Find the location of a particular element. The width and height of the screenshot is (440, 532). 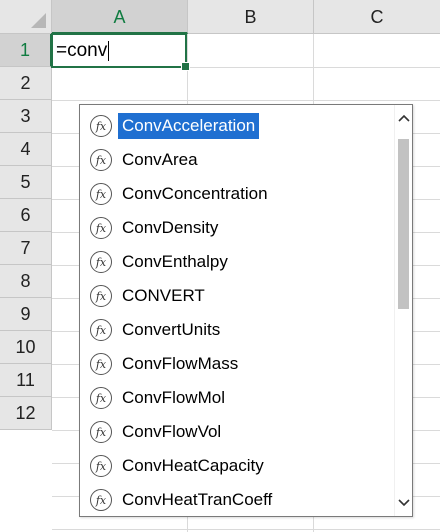

column-header-c: C is located at coordinates (377, 17).